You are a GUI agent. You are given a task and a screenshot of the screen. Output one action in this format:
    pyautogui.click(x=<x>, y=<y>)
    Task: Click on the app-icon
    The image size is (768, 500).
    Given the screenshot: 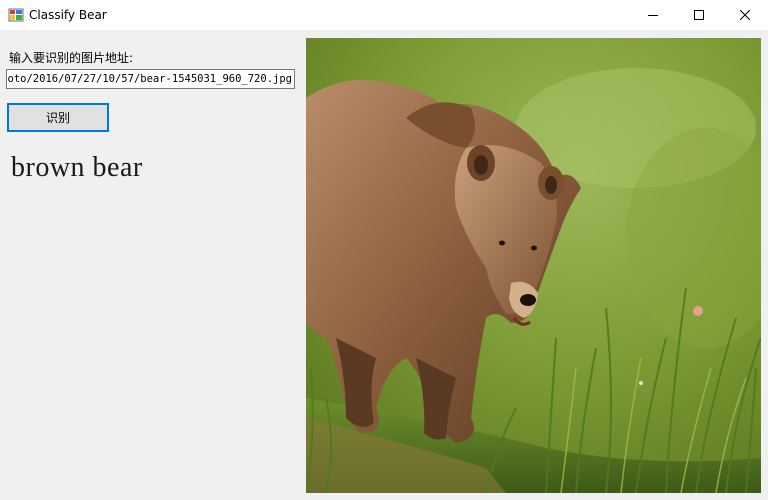 What is the action you would take?
    pyautogui.click(x=16, y=15)
    